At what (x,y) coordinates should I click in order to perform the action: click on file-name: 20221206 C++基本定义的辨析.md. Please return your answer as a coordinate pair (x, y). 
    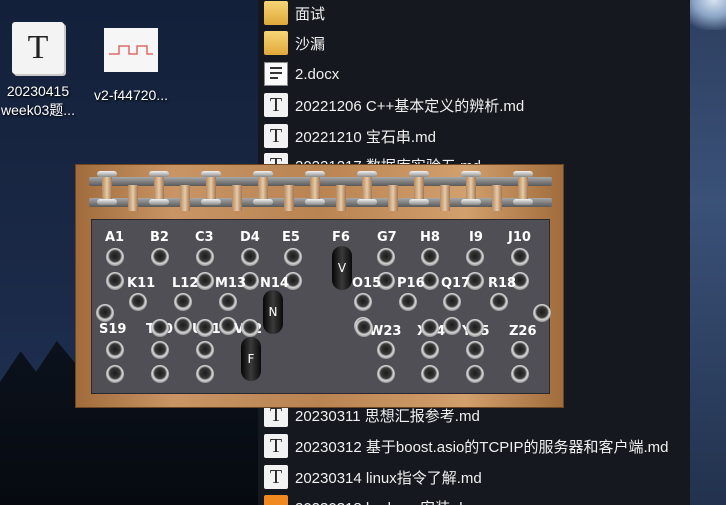
    Looking at the image, I should click on (410, 106).